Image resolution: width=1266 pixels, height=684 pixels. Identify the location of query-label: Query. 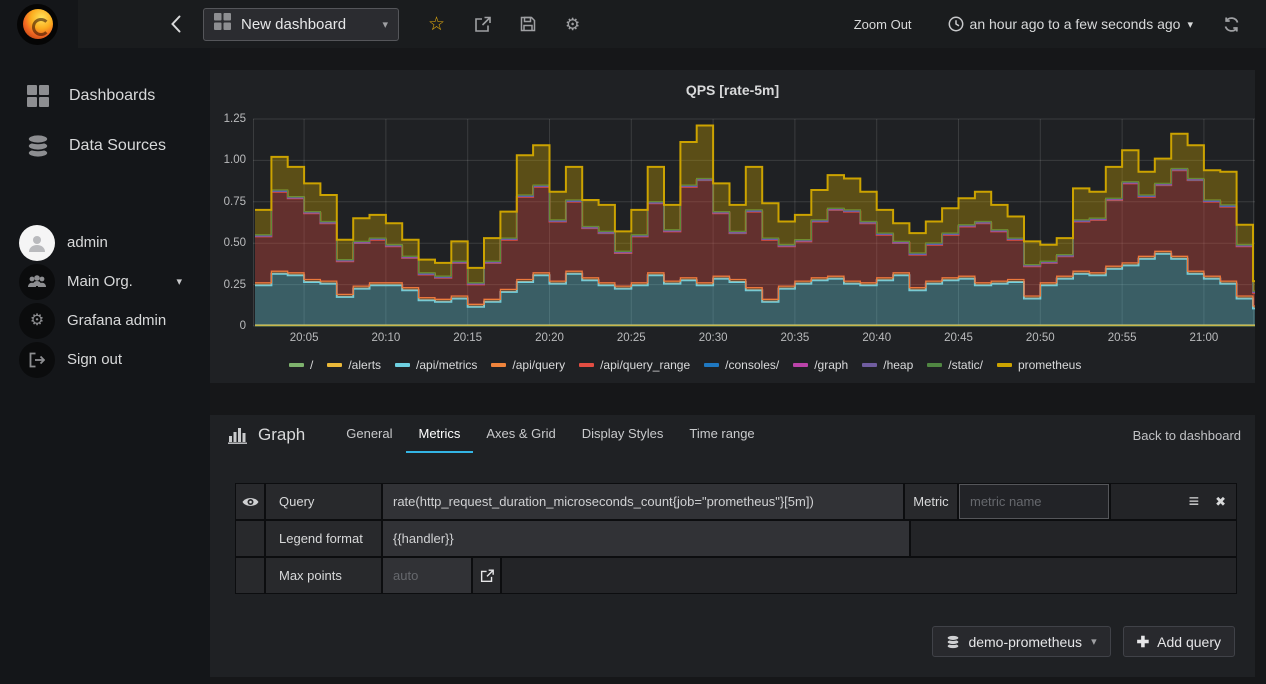
(323, 501).